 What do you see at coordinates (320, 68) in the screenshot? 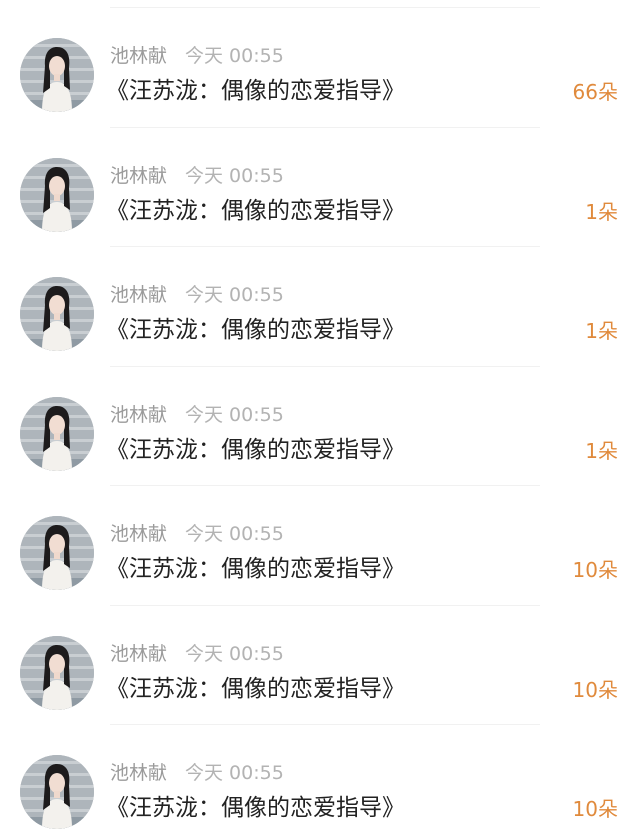
I see `list-item: 池林献 今天 00:55 《汪苏泷：偶像的恋爱指导》 66朵` at bounding box center [320, 68].